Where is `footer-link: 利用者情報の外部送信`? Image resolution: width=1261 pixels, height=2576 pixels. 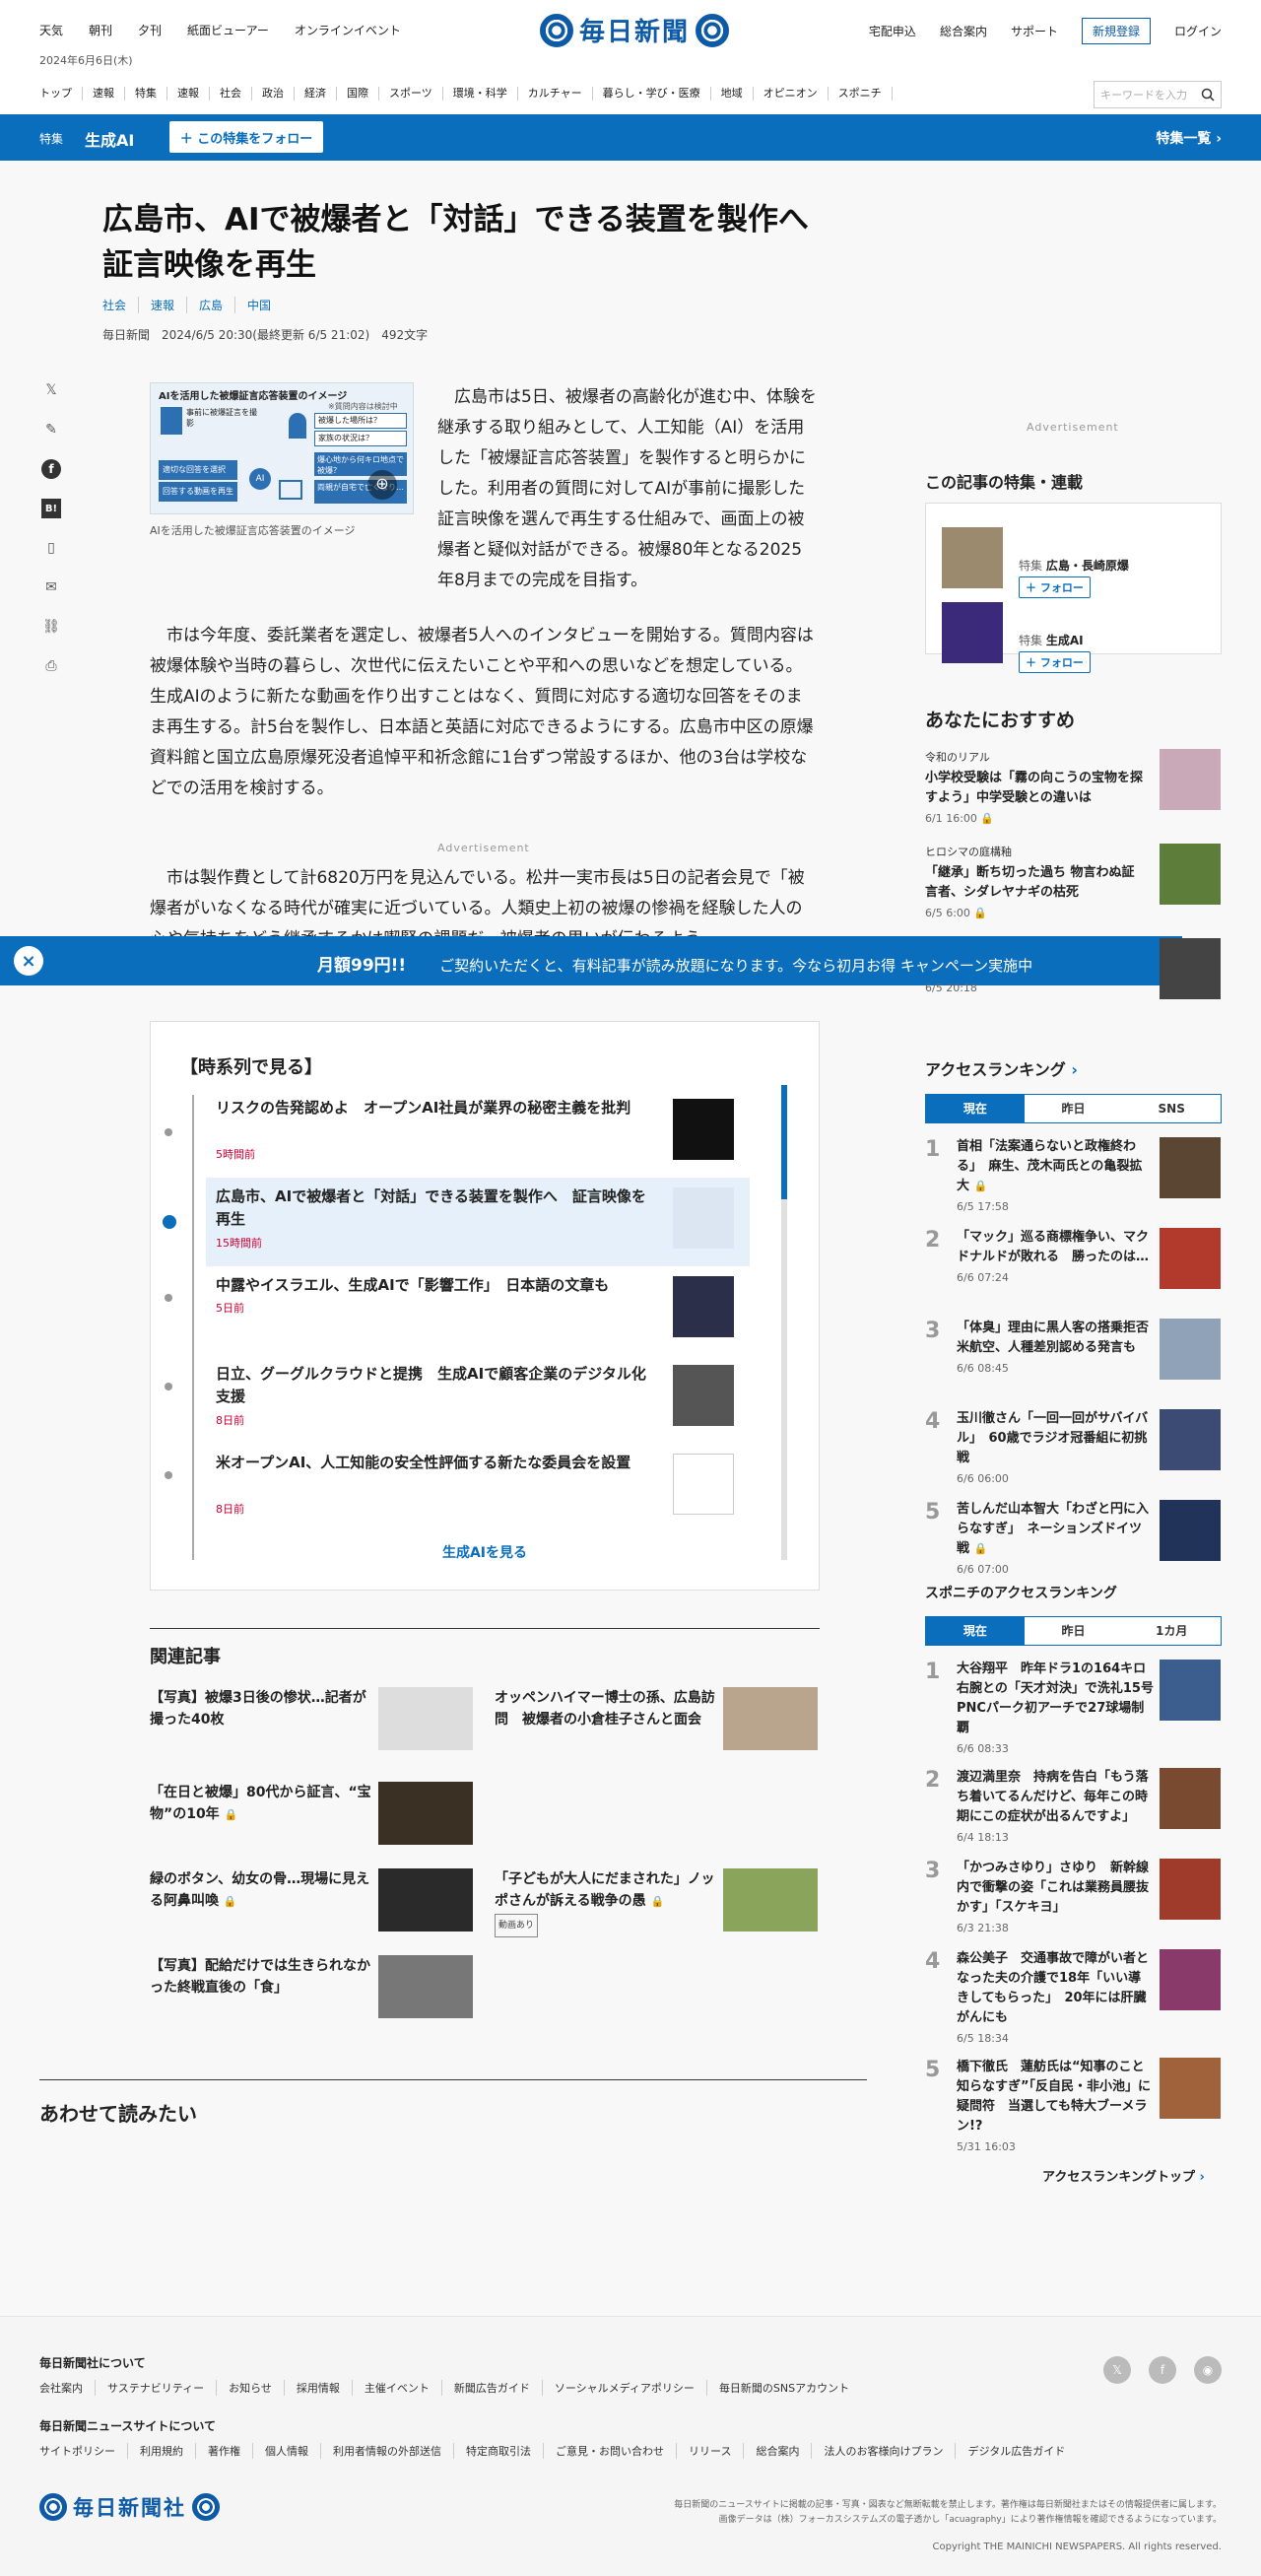 footer-link: 利用者情報の外部送信 is located at coordinates (387, 2451).